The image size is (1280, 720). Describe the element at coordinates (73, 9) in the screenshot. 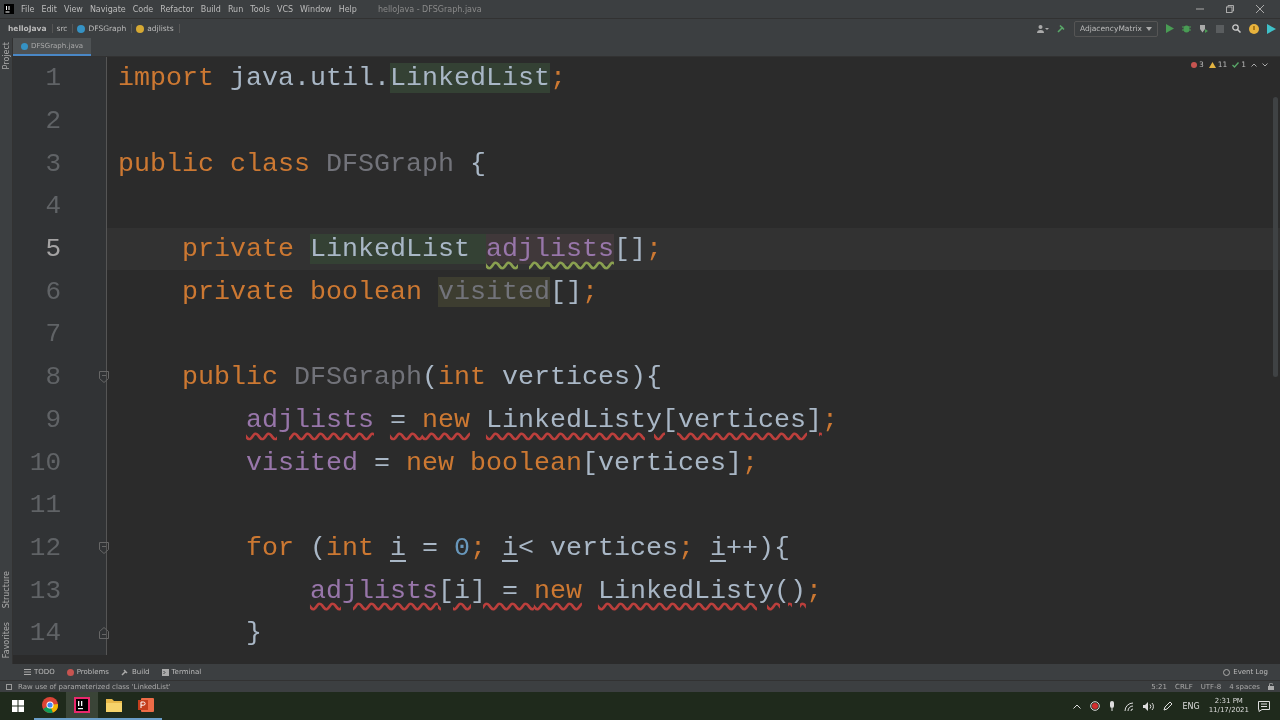

I see `menu-item: View` at that location.